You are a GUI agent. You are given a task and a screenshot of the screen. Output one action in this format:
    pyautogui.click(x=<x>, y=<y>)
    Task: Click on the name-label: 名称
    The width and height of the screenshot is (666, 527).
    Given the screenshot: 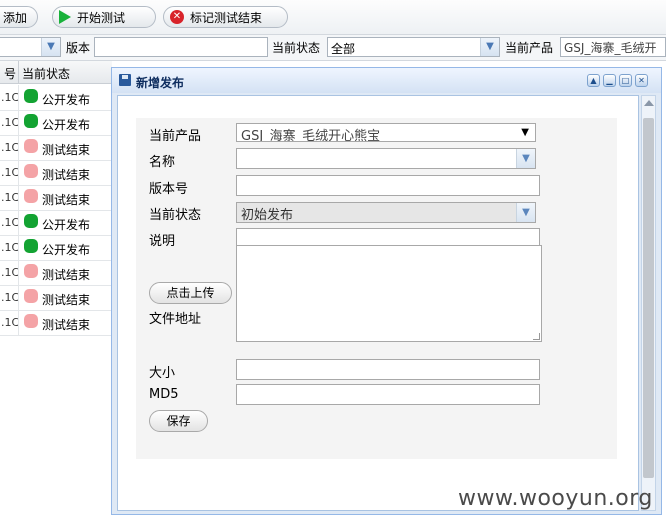 What is the action you would take?
    pyautogui.click(x=162, y=162)
    